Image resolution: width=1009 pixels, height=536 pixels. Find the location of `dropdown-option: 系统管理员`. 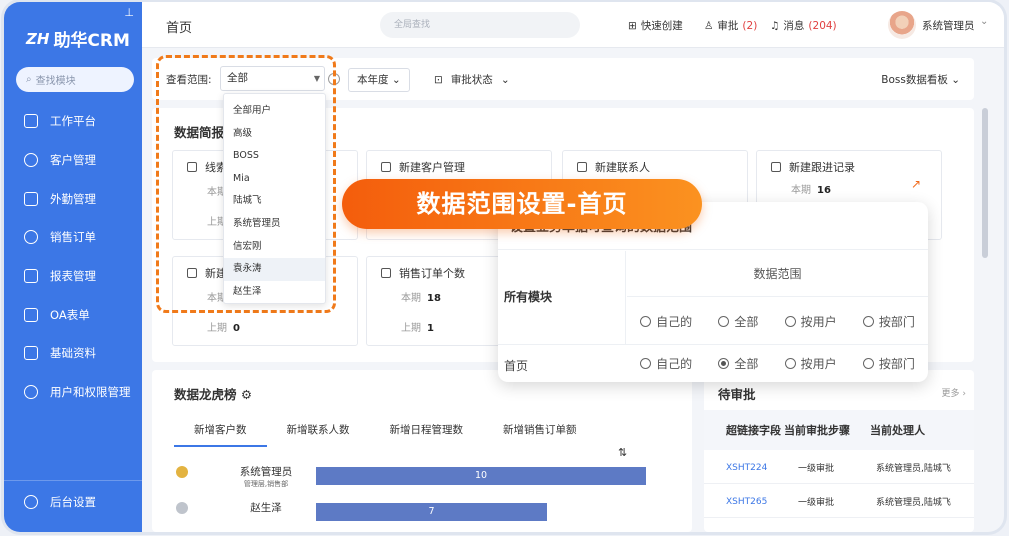

dropdown-option: 系统管理员 is located at coordinates (274, 224).